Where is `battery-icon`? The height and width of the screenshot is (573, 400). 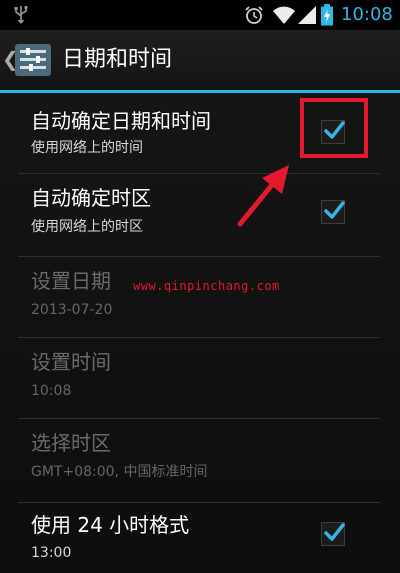
battery-icon is located at coordinates (327, 17).